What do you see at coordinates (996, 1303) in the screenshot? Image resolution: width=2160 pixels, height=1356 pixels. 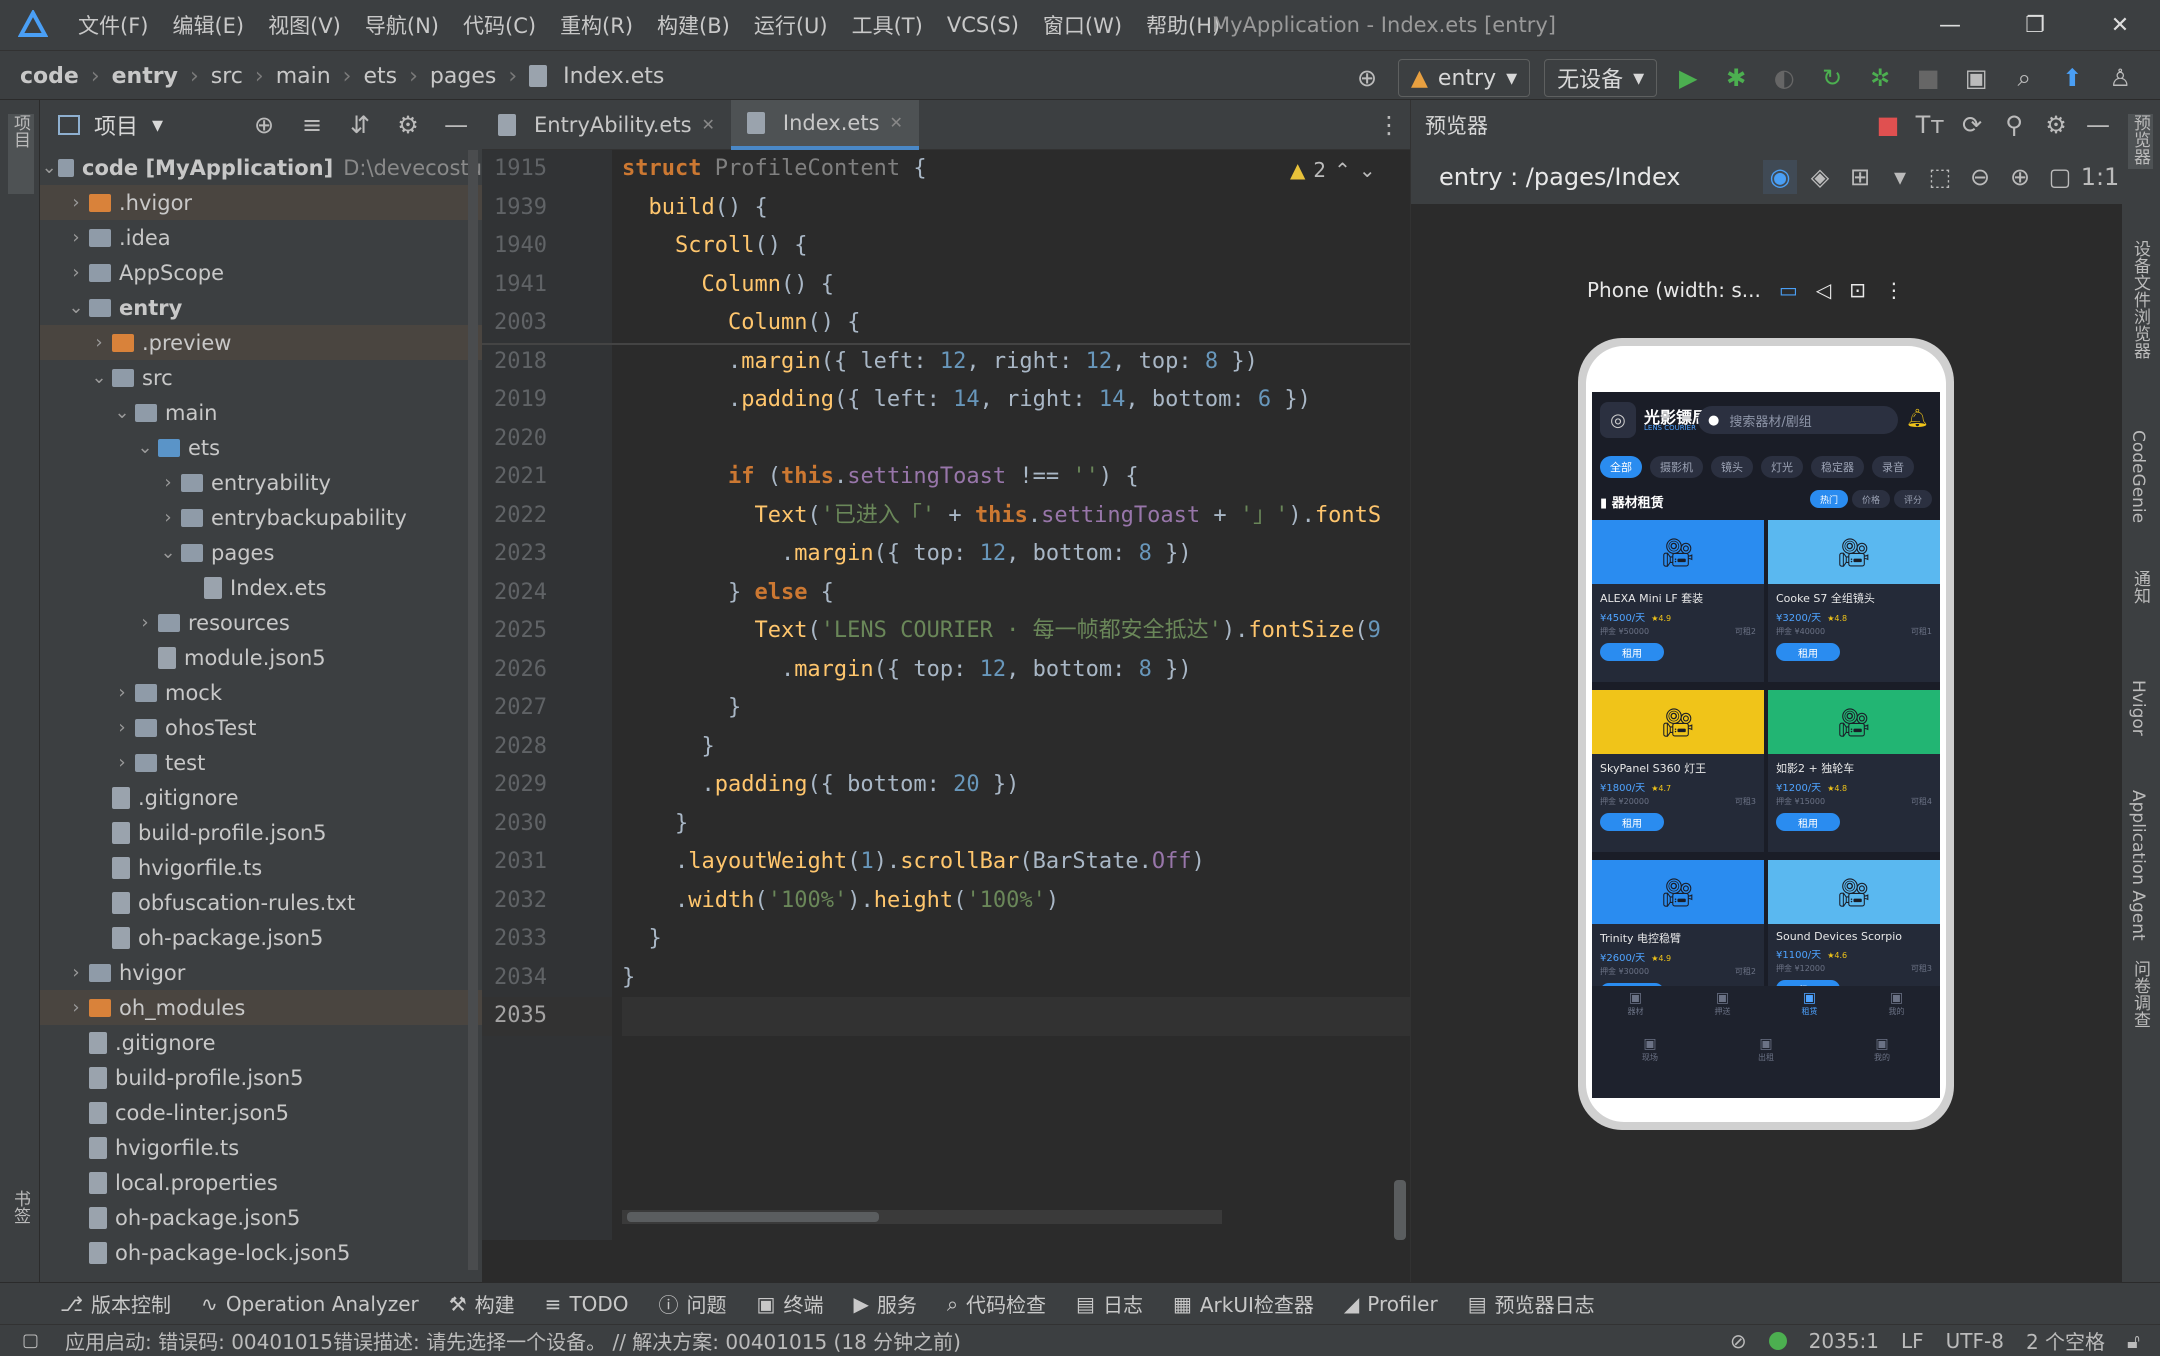 I see `bottom-tool-button: ⌕ 代码检查` at bounding box center [996, 1303].